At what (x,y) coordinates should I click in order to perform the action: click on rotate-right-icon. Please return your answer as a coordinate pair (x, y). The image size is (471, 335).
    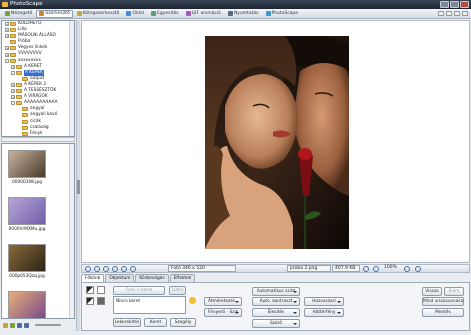
    Looking at the image, I should click on (97, 268).